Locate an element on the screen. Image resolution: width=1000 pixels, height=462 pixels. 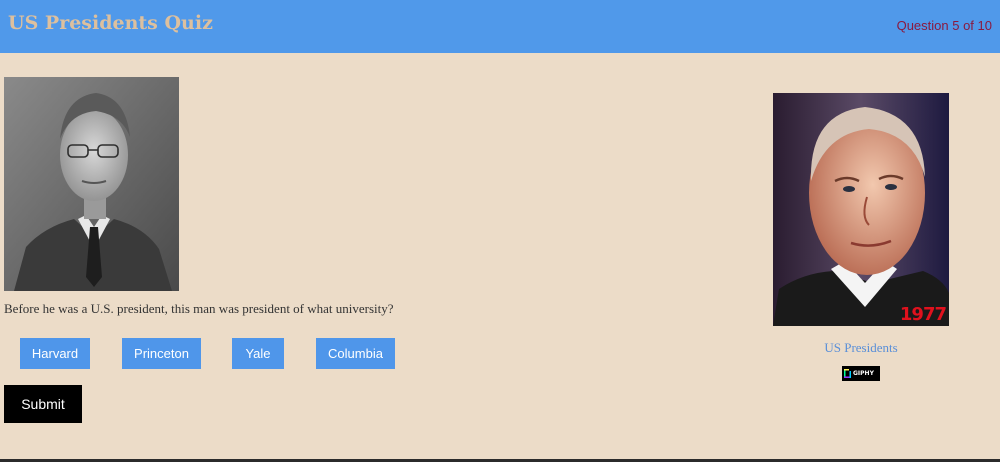
giphy-badge: GIPHY is located at coordinates (861, 373).